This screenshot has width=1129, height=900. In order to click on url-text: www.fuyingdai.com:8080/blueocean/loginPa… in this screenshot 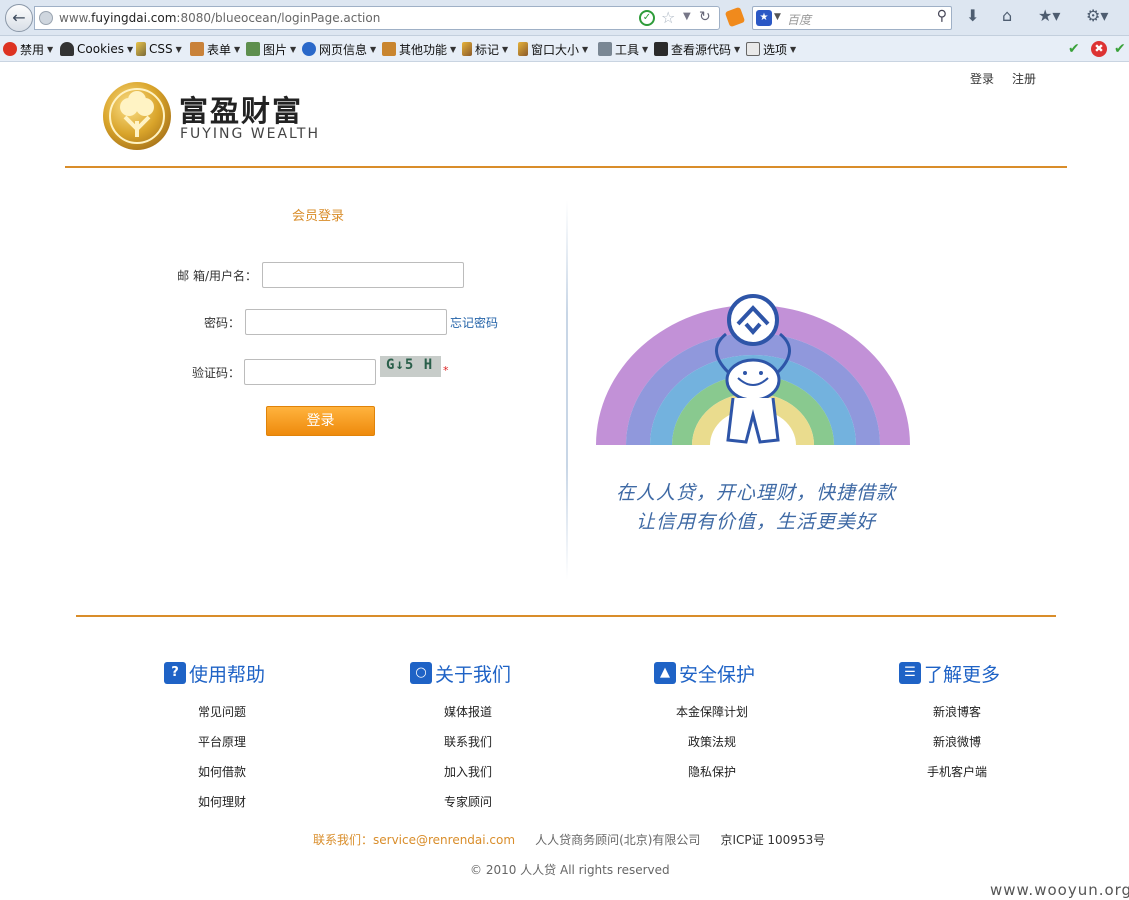, I will do `click(220, 18)`.